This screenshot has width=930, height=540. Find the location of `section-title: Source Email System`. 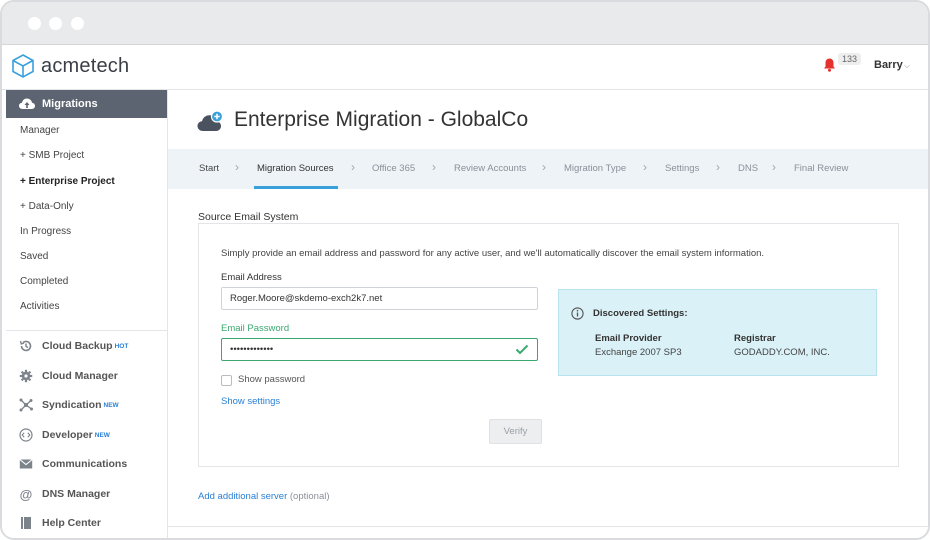

section-title: Source Email System is located at coordinates (248, 217).